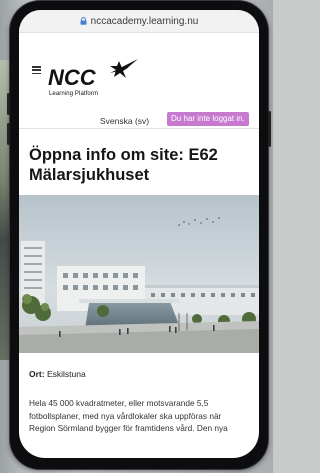  What do you see at coordinates (139, 374) in the screenshot?
I see `location-line: Ort: Eskilstuna` at bounding box center [139, 374].